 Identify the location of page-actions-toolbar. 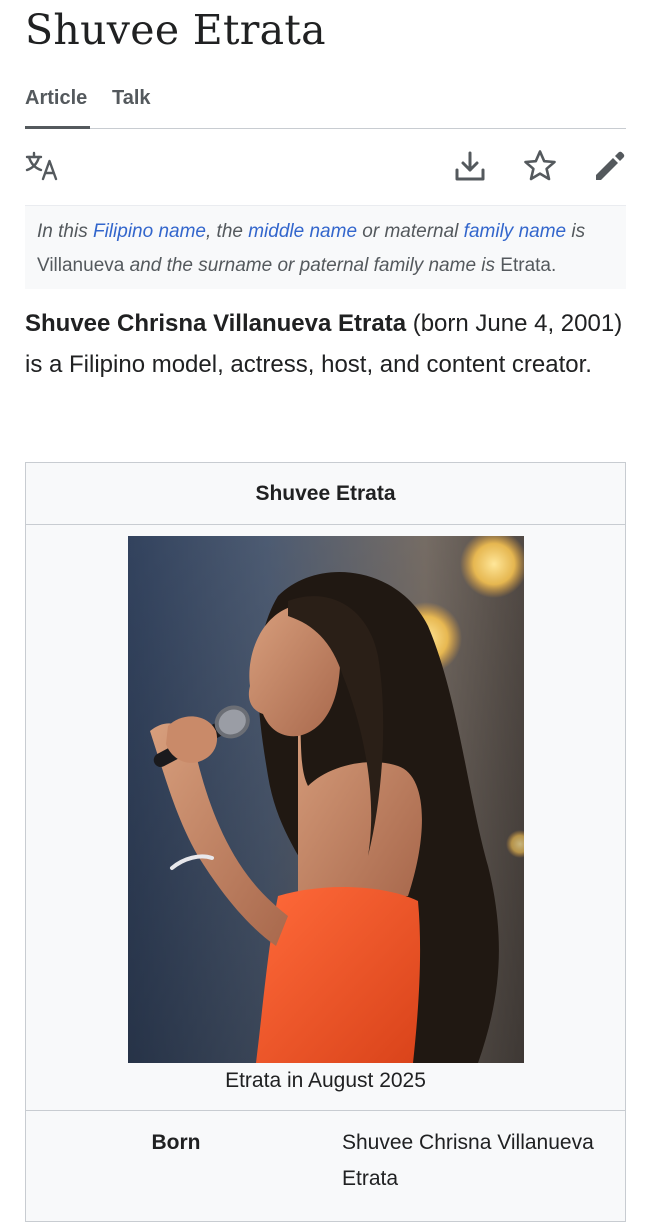
(325, 168).